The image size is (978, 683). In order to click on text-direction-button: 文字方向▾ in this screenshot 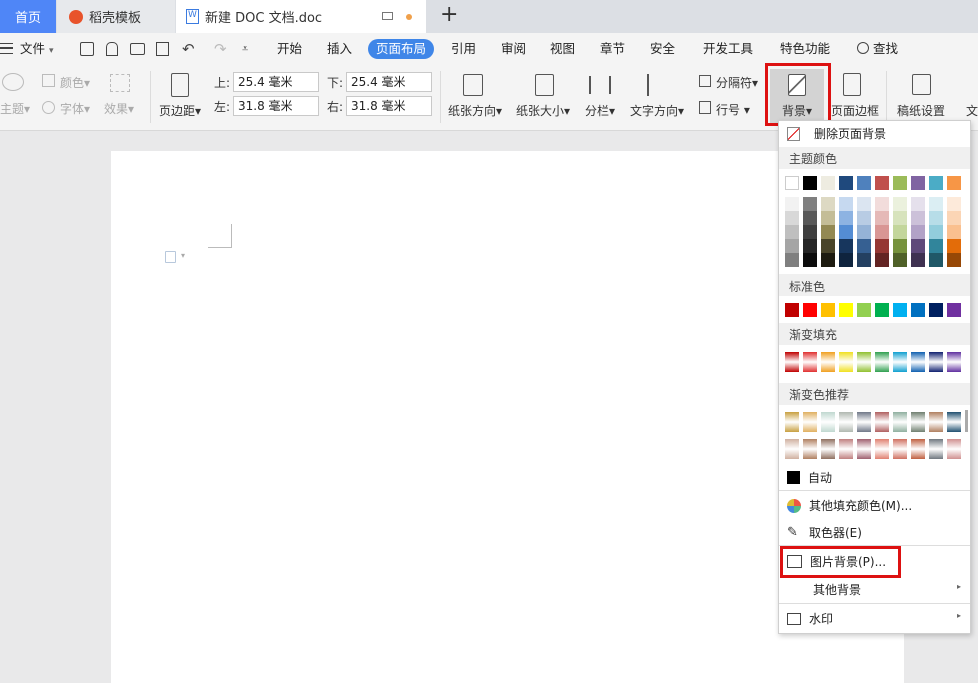, I will do `click(657, 110)`.